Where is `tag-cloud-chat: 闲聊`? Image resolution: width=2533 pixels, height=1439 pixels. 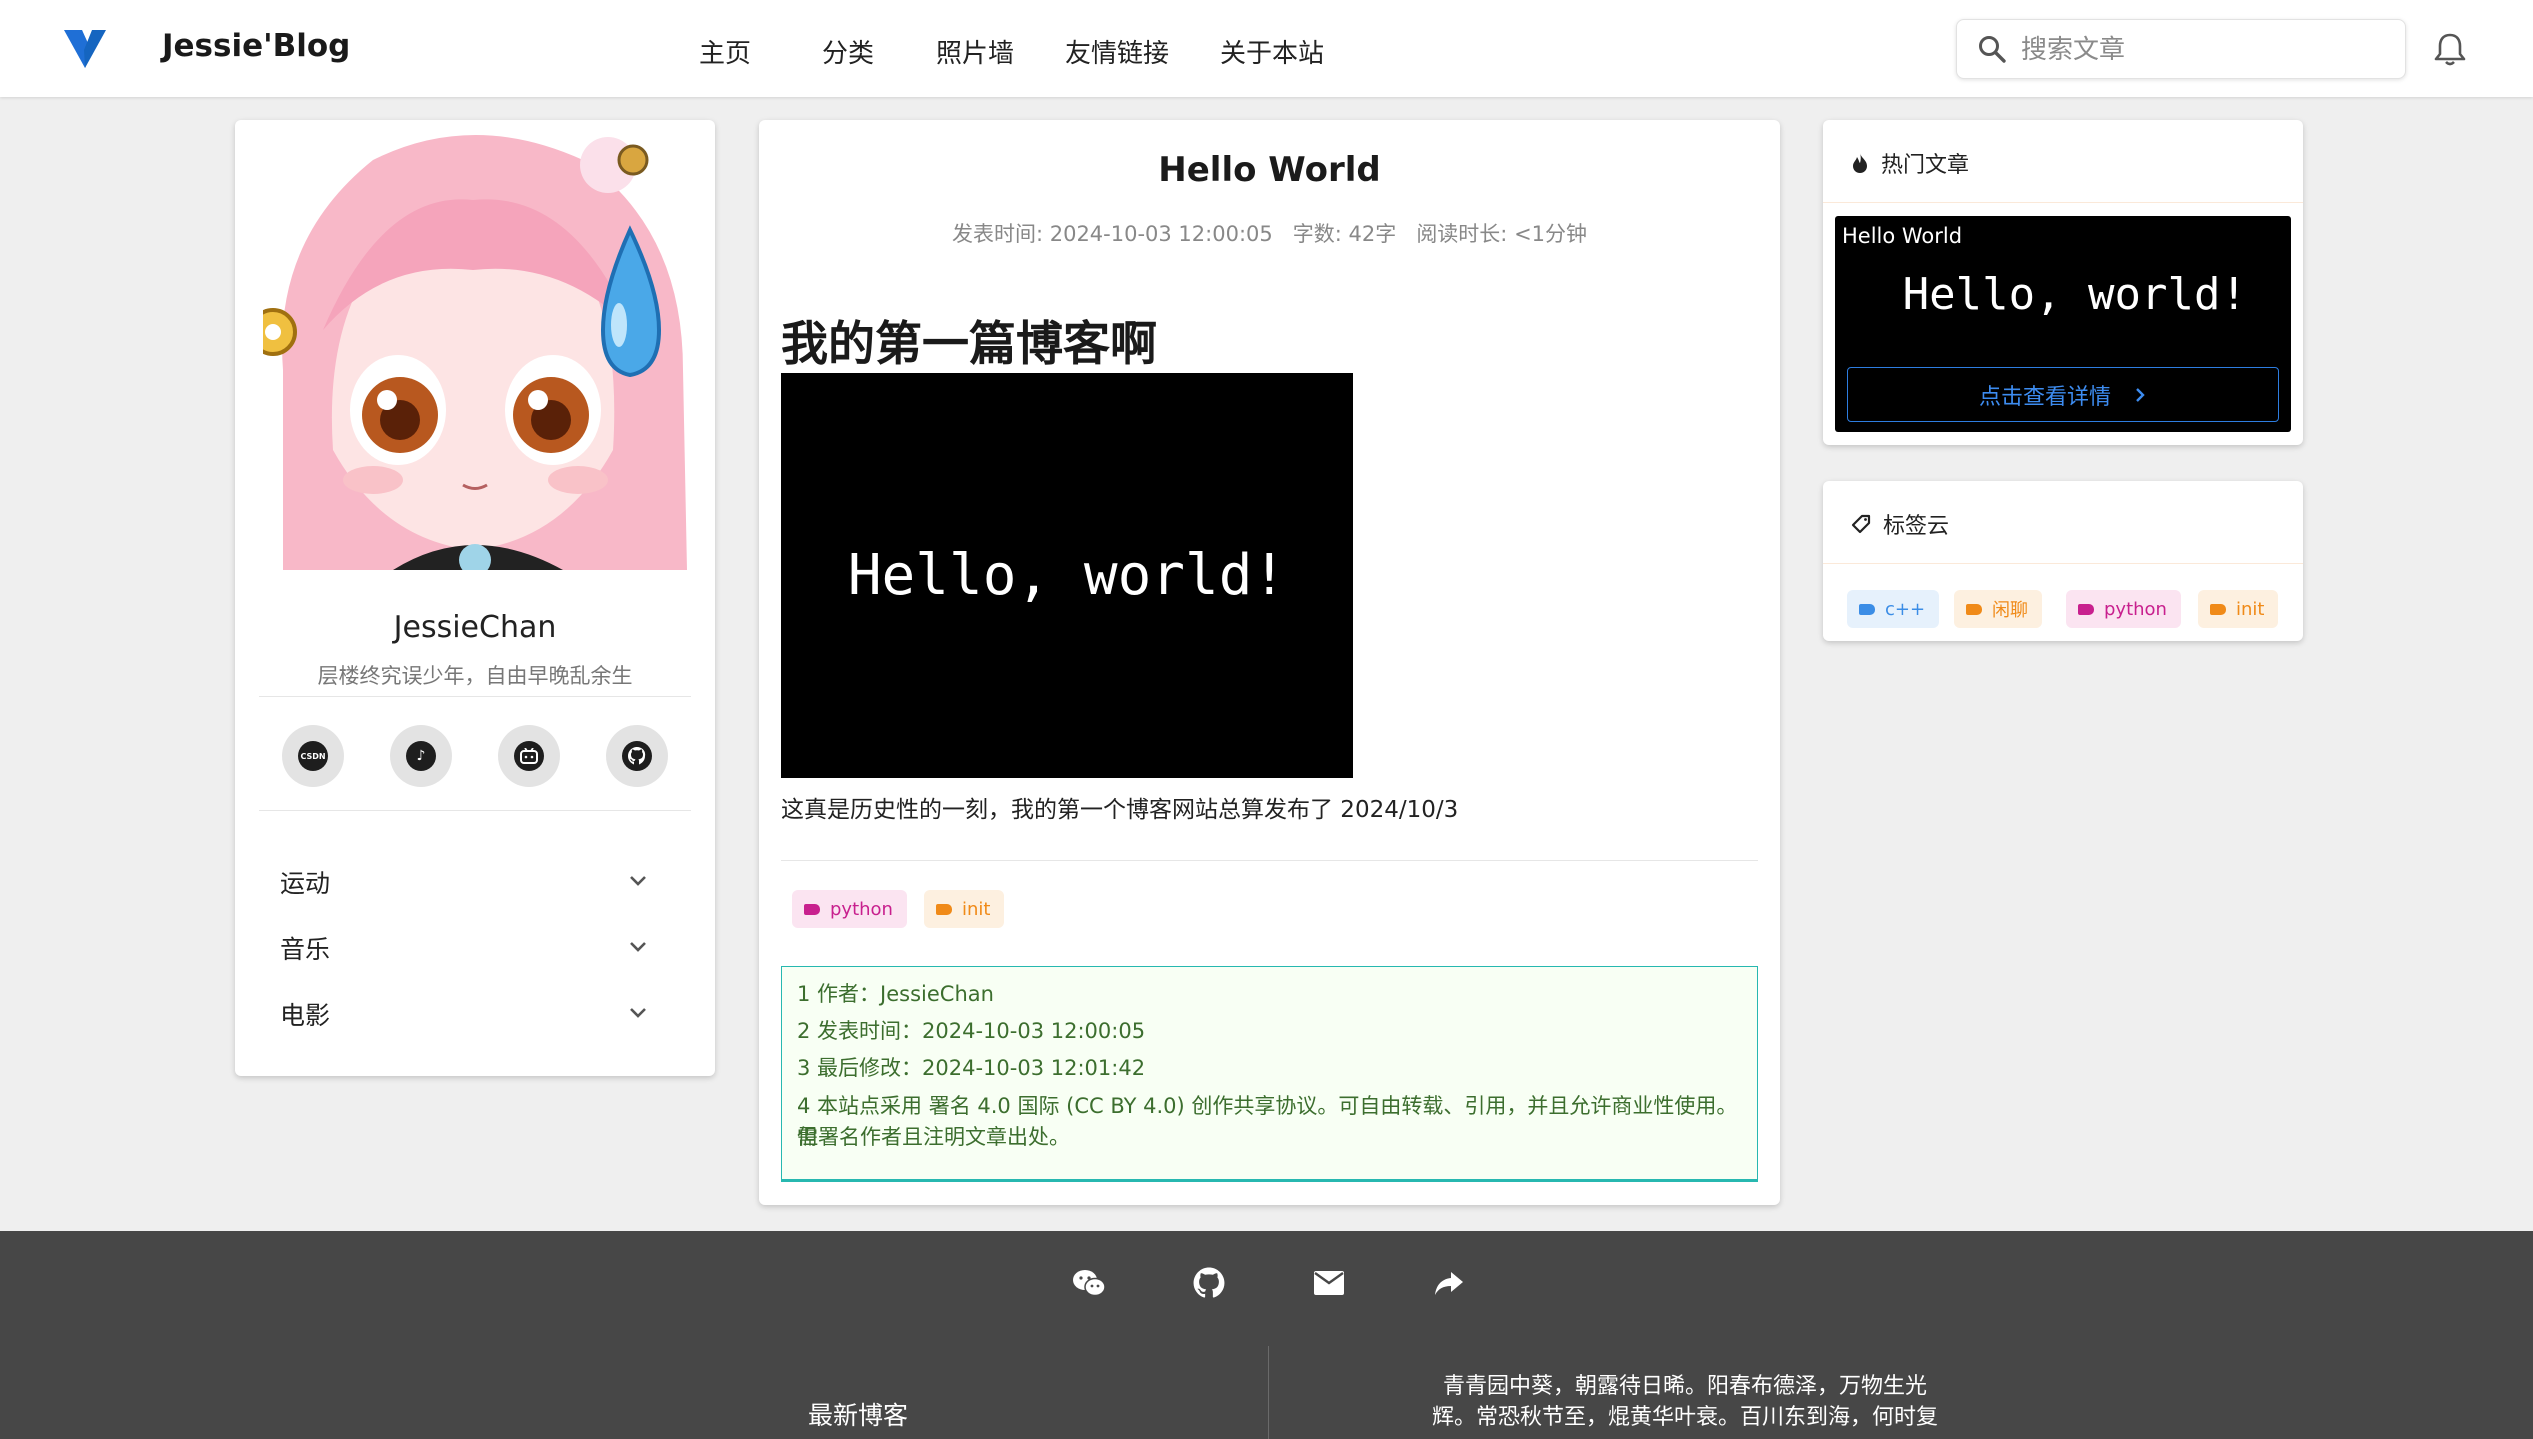
tag-cloud-chat: 闲聊 is located at coordinates (1998, 609).